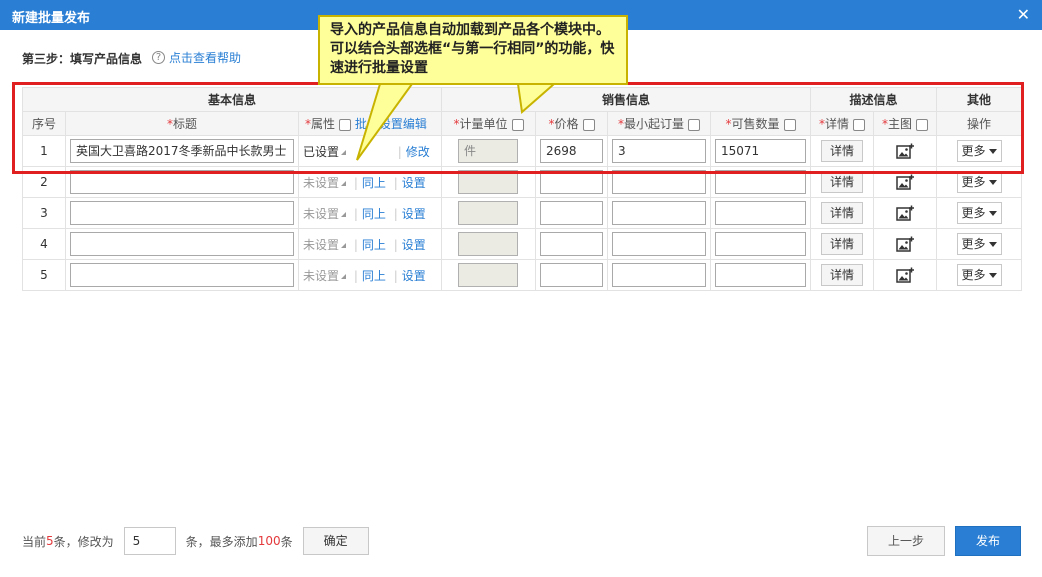 The image size is (1042, 577). Describe the element at coordinates (370, 151) in the screenshot. I see `attr-cell: 已设置 | |修改` at that location.